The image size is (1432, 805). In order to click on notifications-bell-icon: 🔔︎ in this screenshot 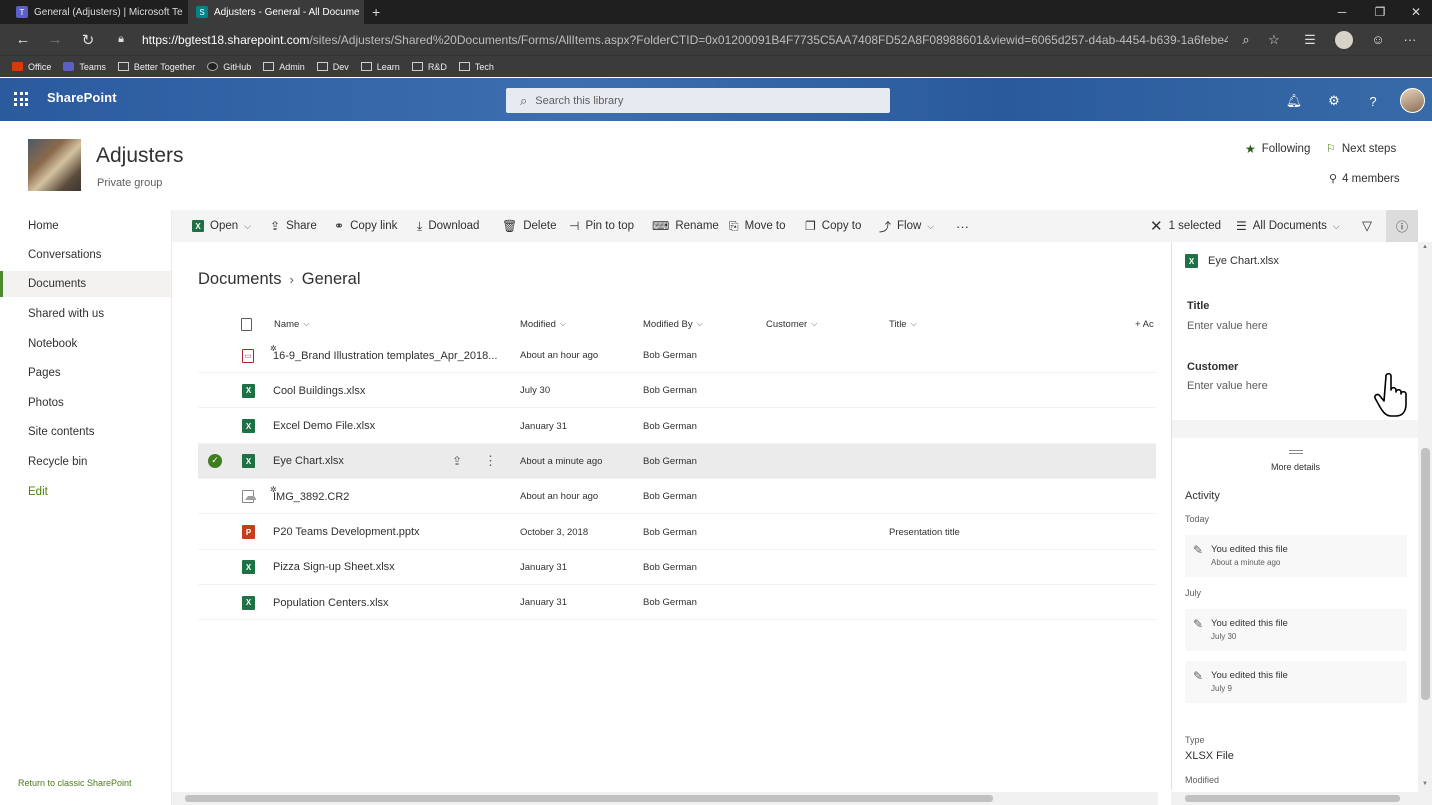, I will do `click(1294, 101)`.